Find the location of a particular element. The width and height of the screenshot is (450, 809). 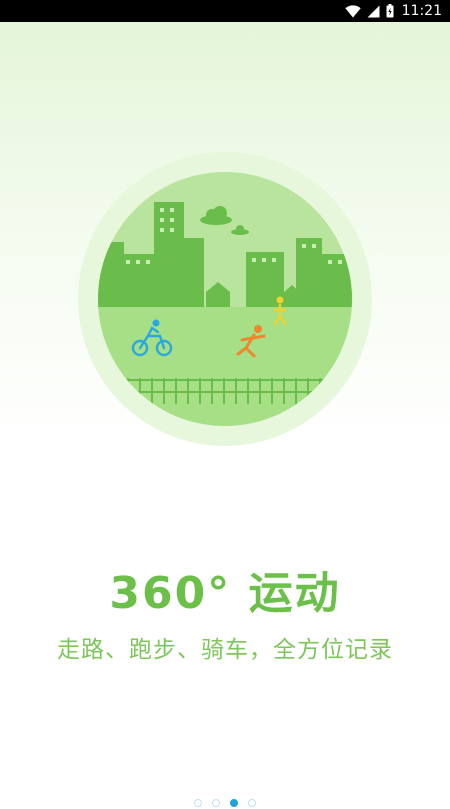

onboarding-subtitle: 走路、跑步、骑车，全方位记录 is located at coordinates (225, 650).